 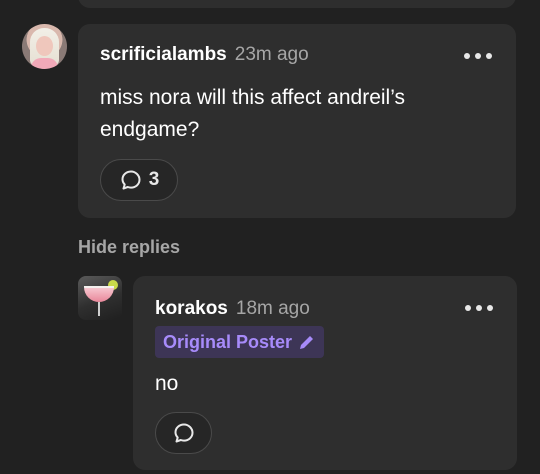 I want to click on reply-count: 3, so click(x=154, y=179).